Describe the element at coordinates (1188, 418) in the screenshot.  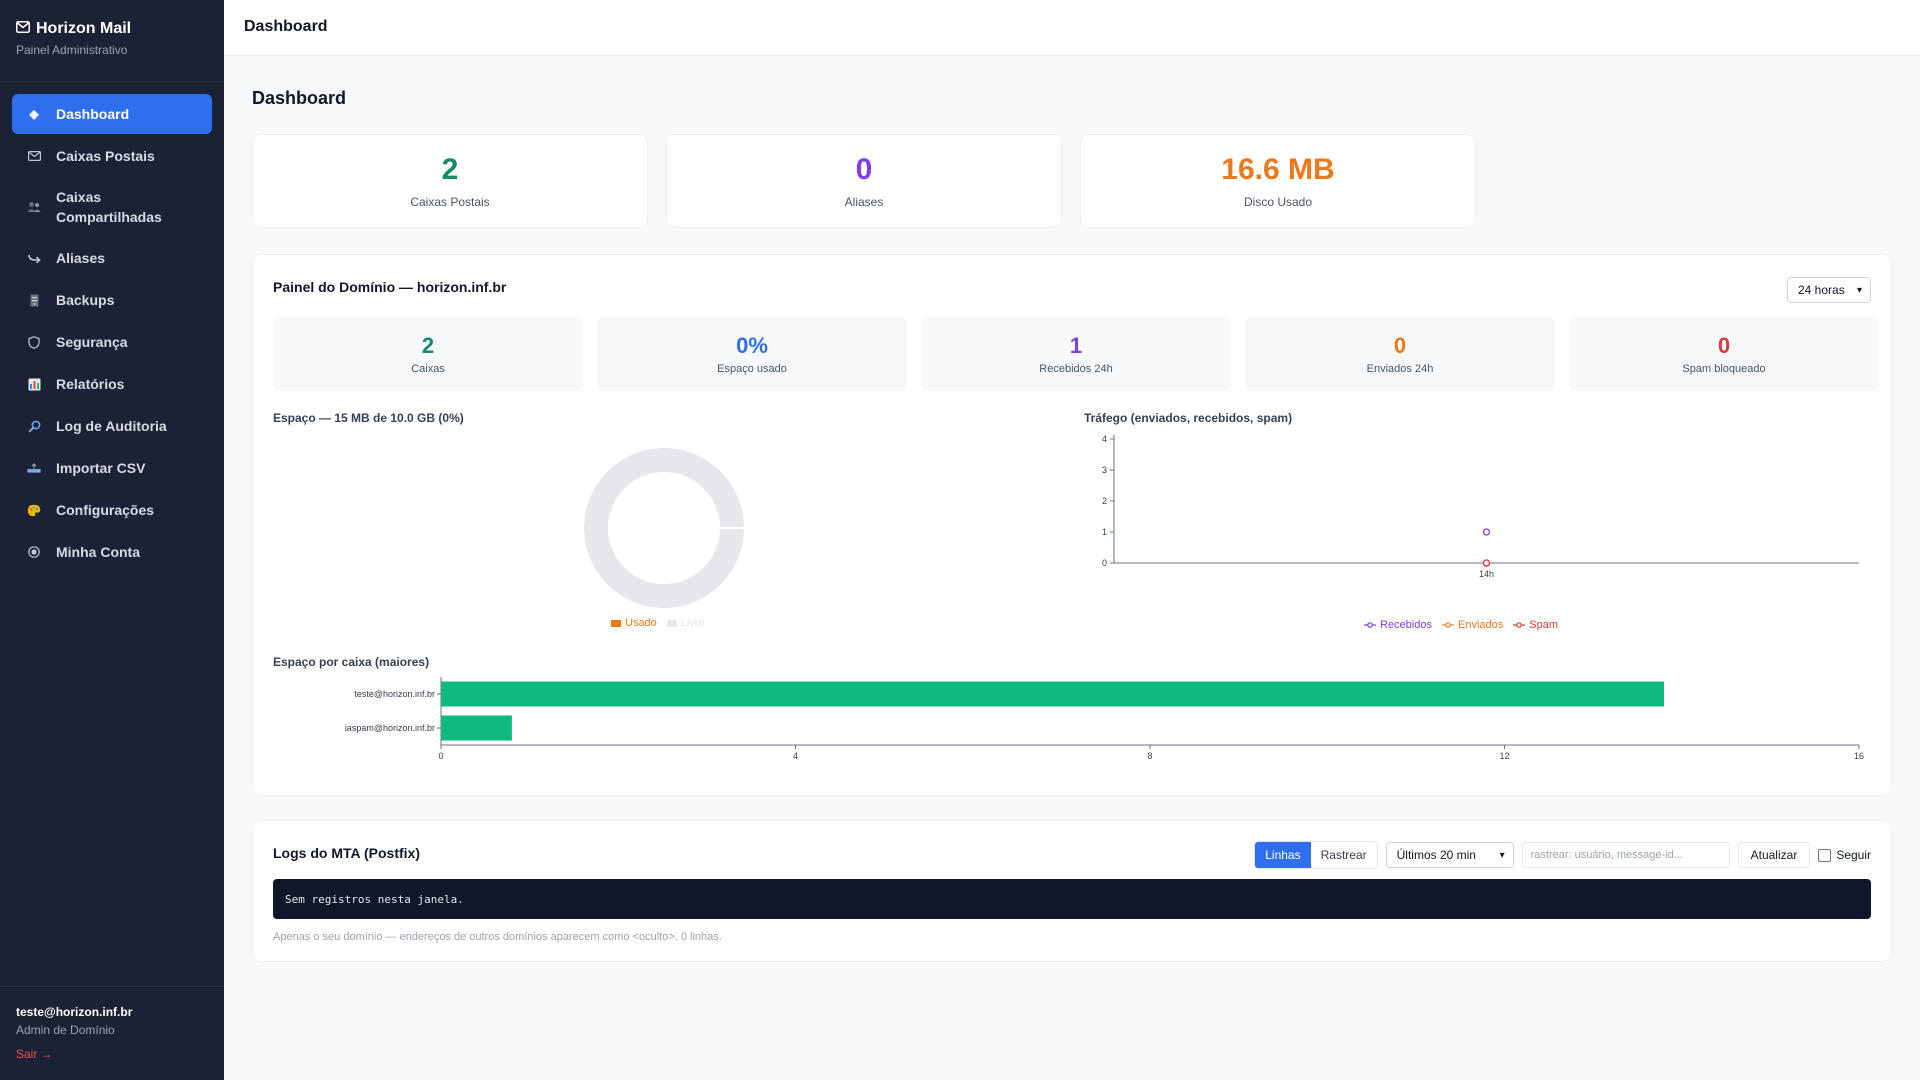
I see `traffic-chart-title: Tráfego (enviados, recebidos, spam)` at that location.